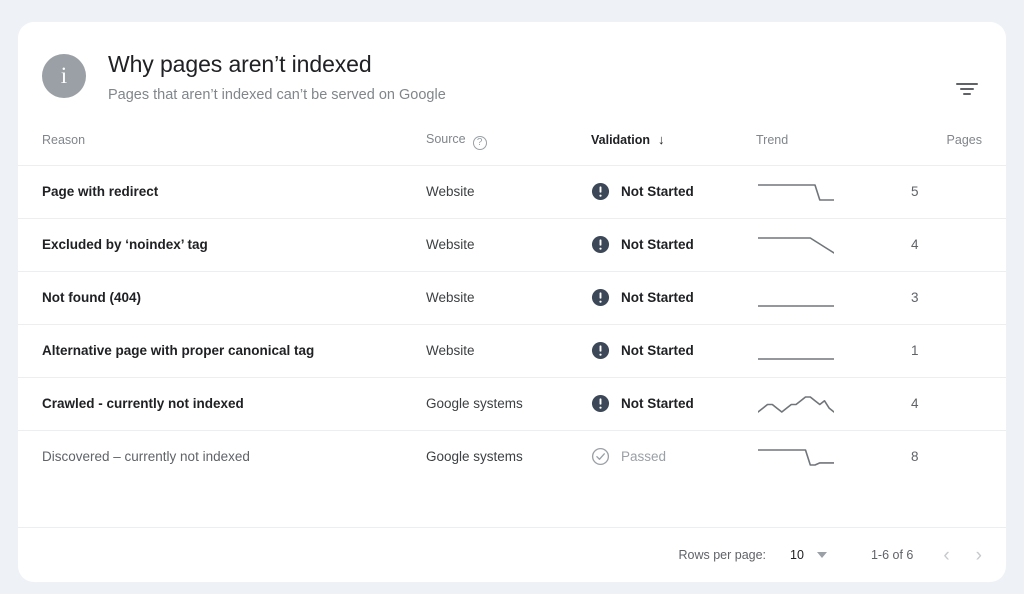 The width and height of the screenshot is (1024, 594). I want to click on cell-pages: 3, so click(915, 297).